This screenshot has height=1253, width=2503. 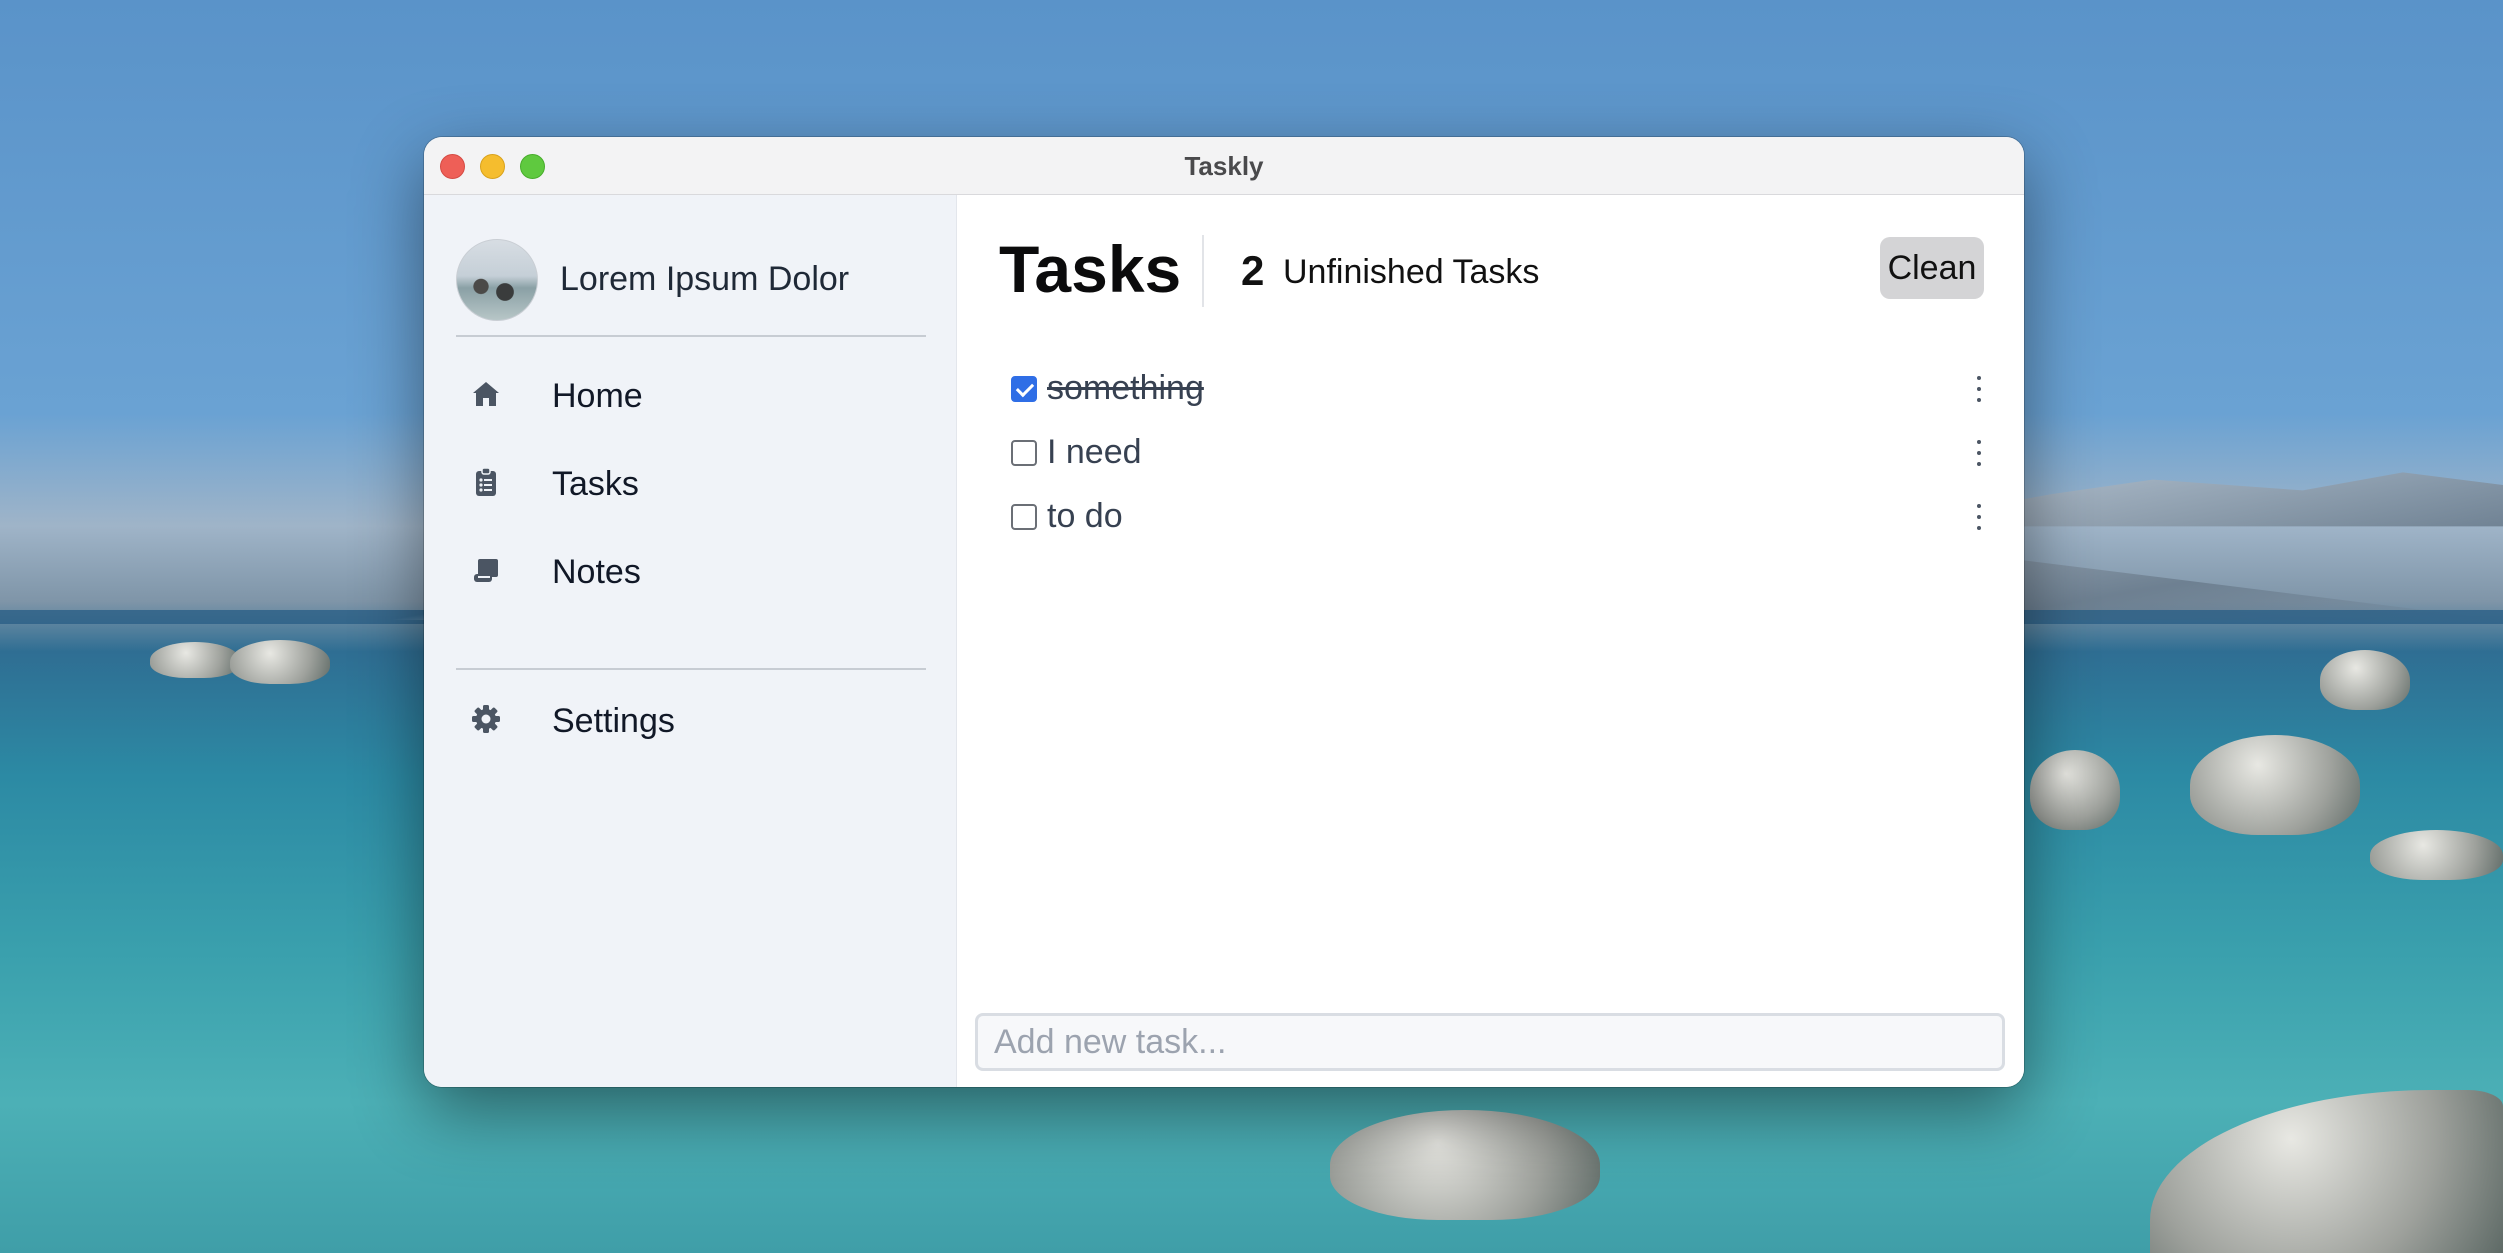 I want to click on clean-button: Clean, so click(x=1932, y=268).